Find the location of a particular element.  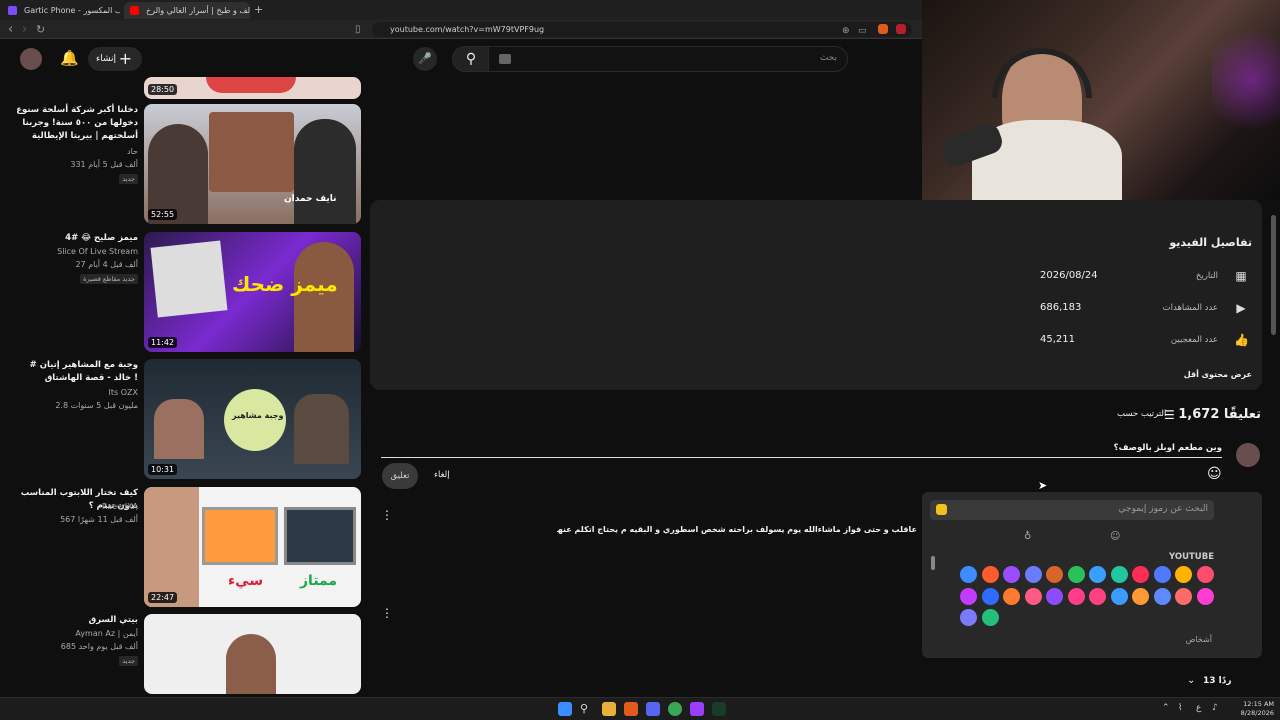

mouse-cursor: ➤ is located at coordinates (1043, 485).